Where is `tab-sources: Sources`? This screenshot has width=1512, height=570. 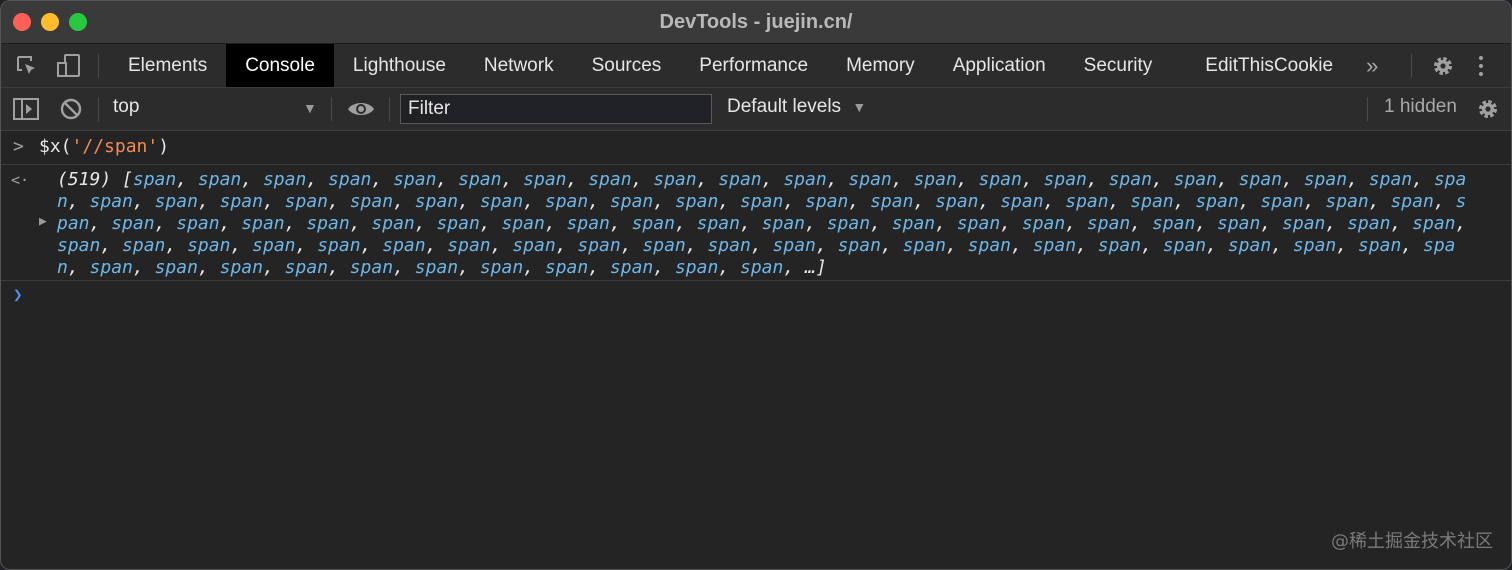
tab-sources: Sources is located at coordinates (627, 65).